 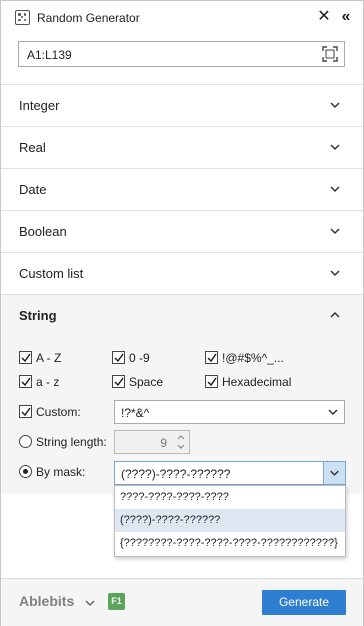 What do you see at coordinates (71, 442) in the screenshot?
I see `radio-label: String length:` at bounding box center [71, 442].